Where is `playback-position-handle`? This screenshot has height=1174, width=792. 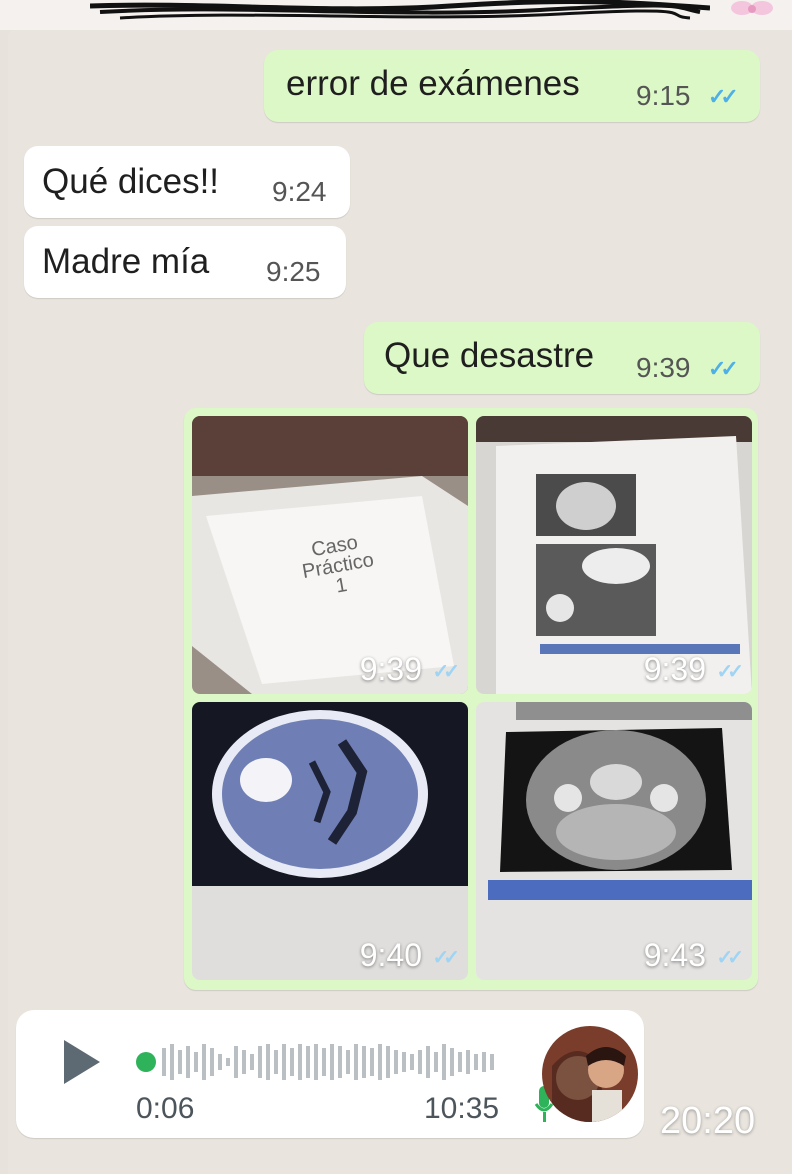 playback-position-handle is located at coordinates (146, 1062).